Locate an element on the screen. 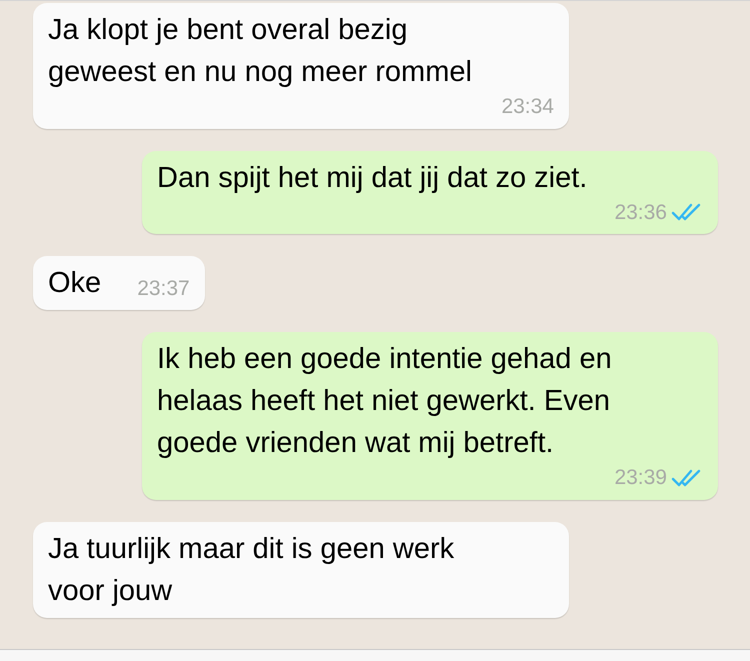  message-time: 23:37 is located at coordinates (163, 289).